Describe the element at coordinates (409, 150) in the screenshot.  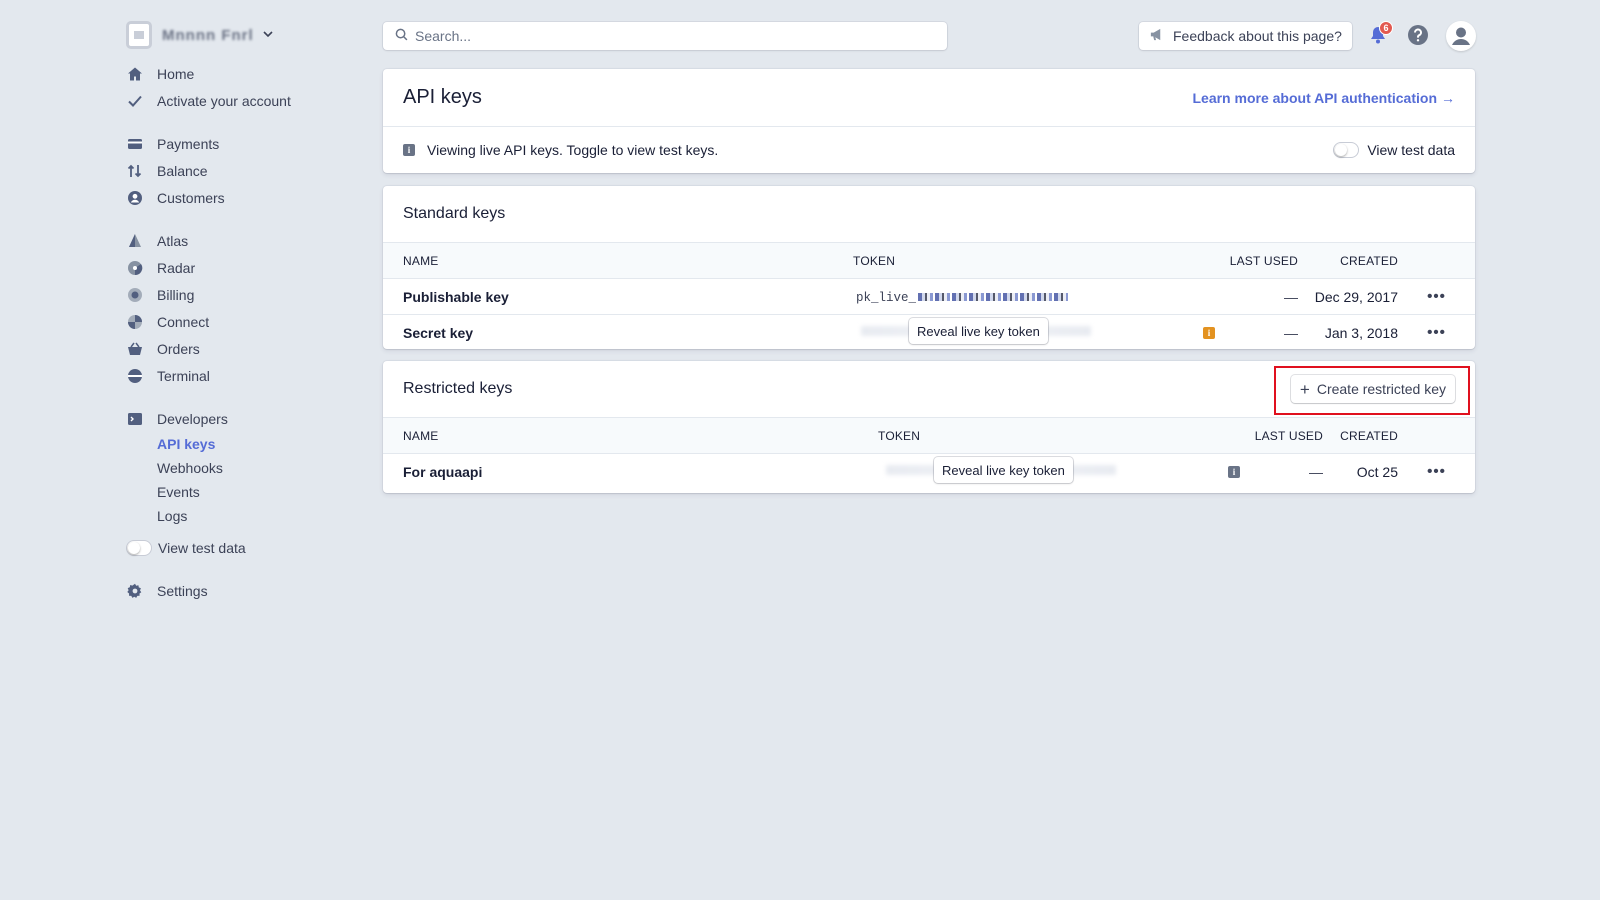
I see `info-icon: i` at that location.